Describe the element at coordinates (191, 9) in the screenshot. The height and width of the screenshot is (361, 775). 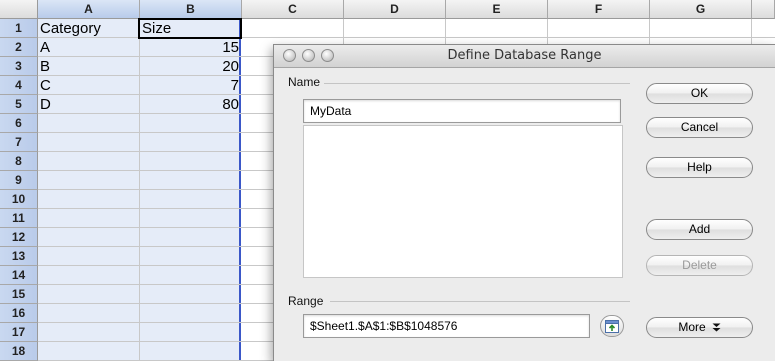
I see `column-header-b: B` at that location.